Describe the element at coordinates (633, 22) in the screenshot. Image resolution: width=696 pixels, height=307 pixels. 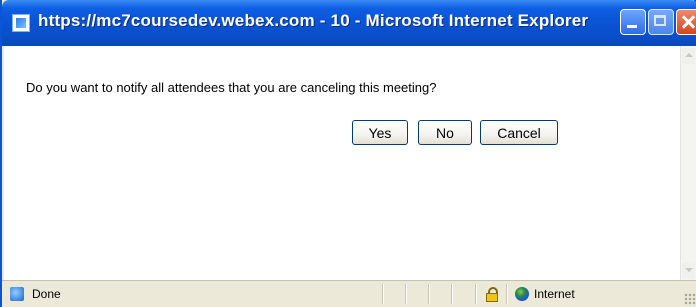
I see `minimize-button` at that location.